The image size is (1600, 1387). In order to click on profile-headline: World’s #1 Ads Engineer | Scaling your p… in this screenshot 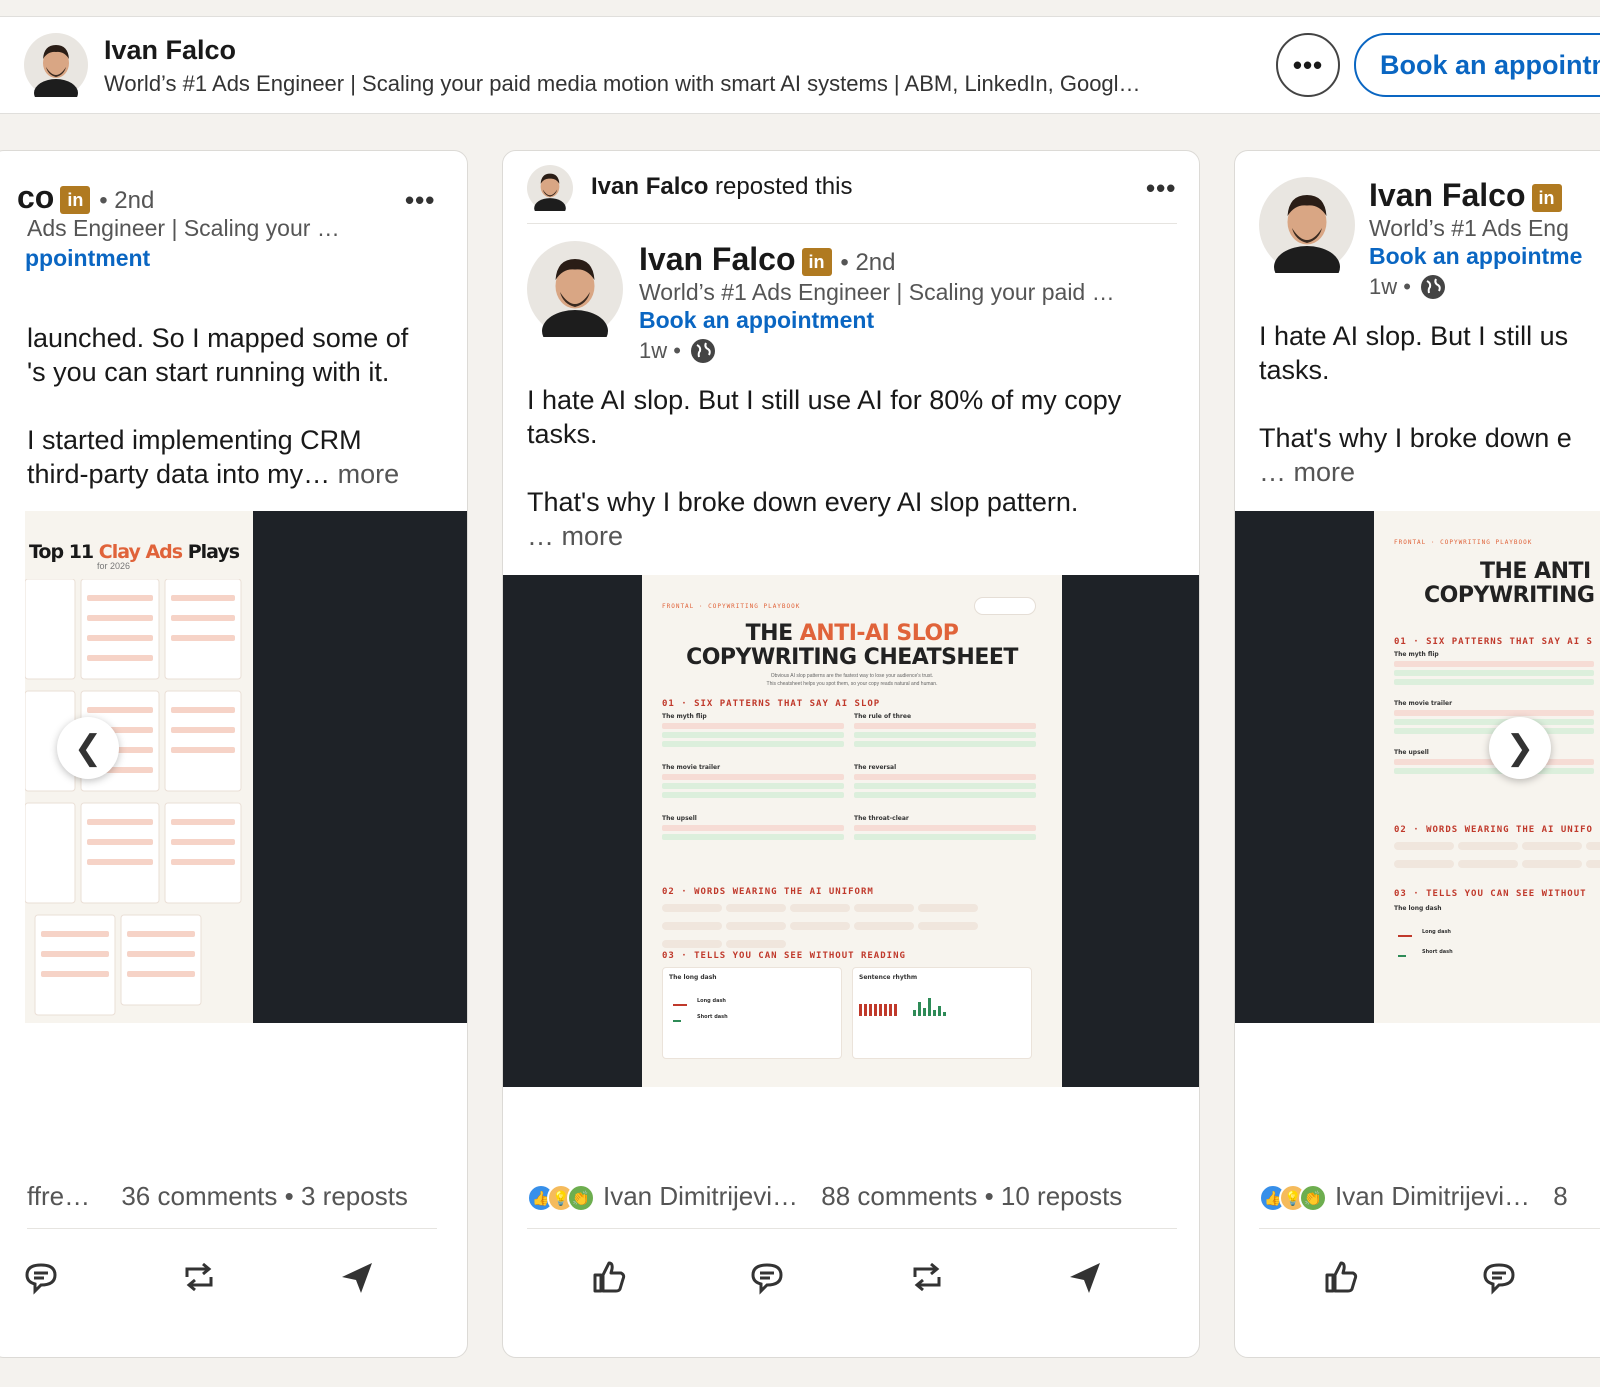, I will do `click(622, 83)`.